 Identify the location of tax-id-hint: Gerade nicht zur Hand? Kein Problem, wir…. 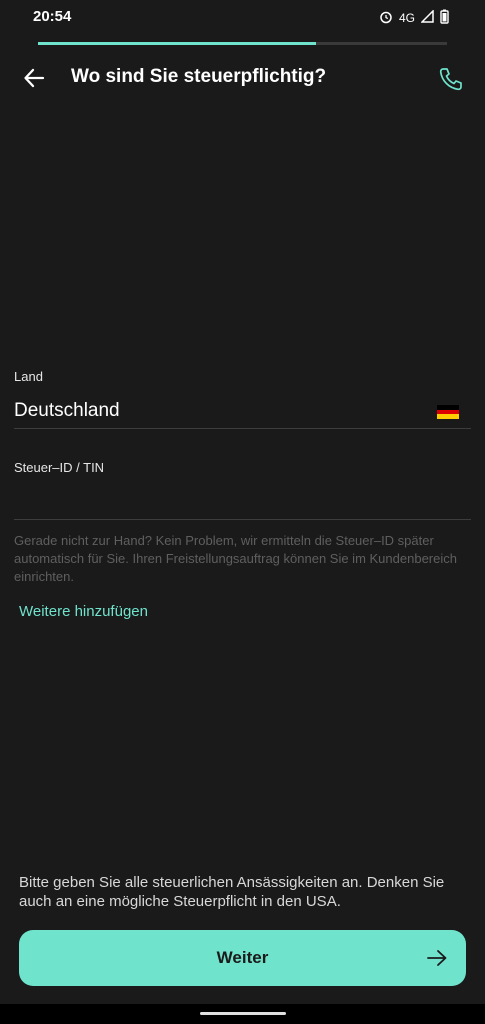
(235, 558).